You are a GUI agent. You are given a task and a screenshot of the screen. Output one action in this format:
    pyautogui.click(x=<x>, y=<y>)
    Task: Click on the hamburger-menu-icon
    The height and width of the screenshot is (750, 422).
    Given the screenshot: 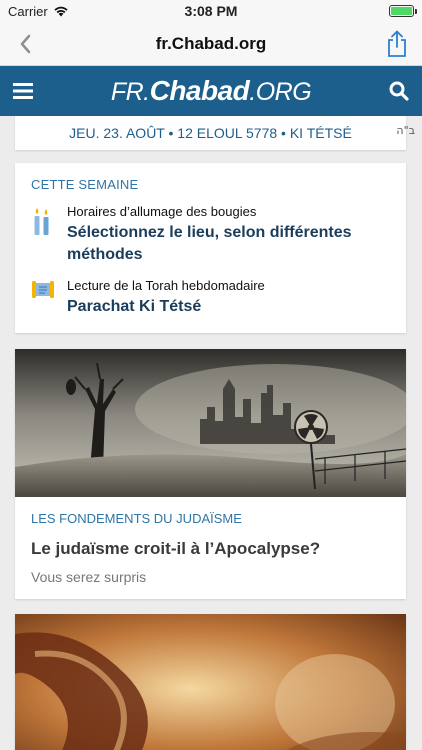 What is the action you would take?
    pyautogui.click(x=23, y=91)
    